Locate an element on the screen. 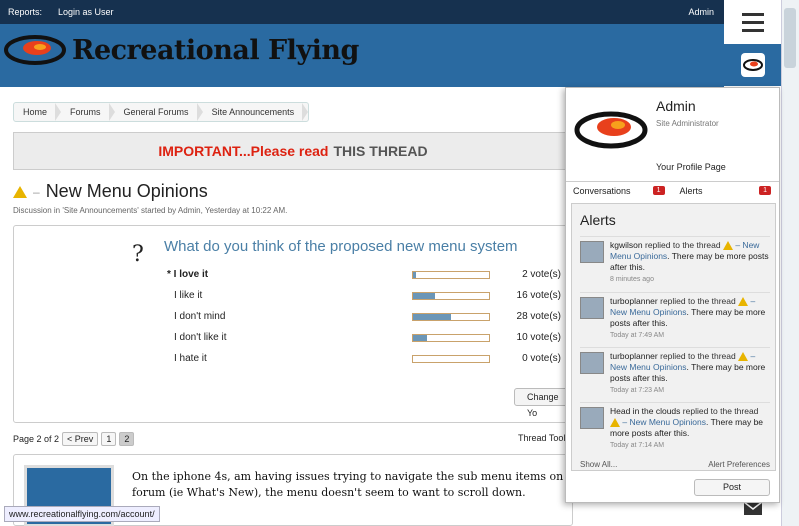 The height and width of the screenshot is (526, 799). poll-option: I don't like it 10 vote(s) is located at coordinates (364, 338).